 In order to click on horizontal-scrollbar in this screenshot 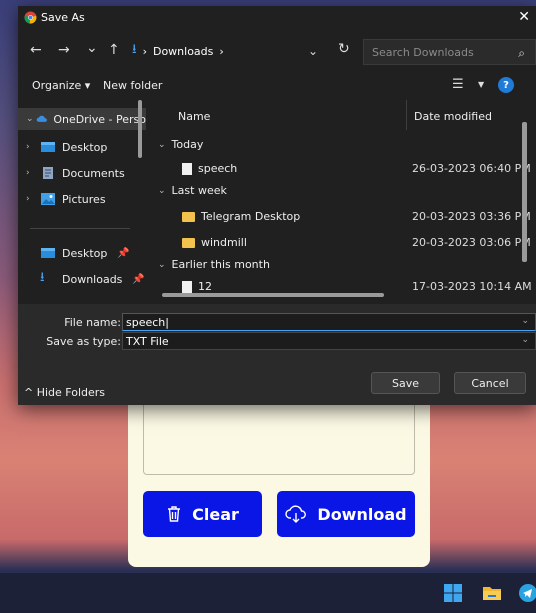, I will do `click(273, 295)`.